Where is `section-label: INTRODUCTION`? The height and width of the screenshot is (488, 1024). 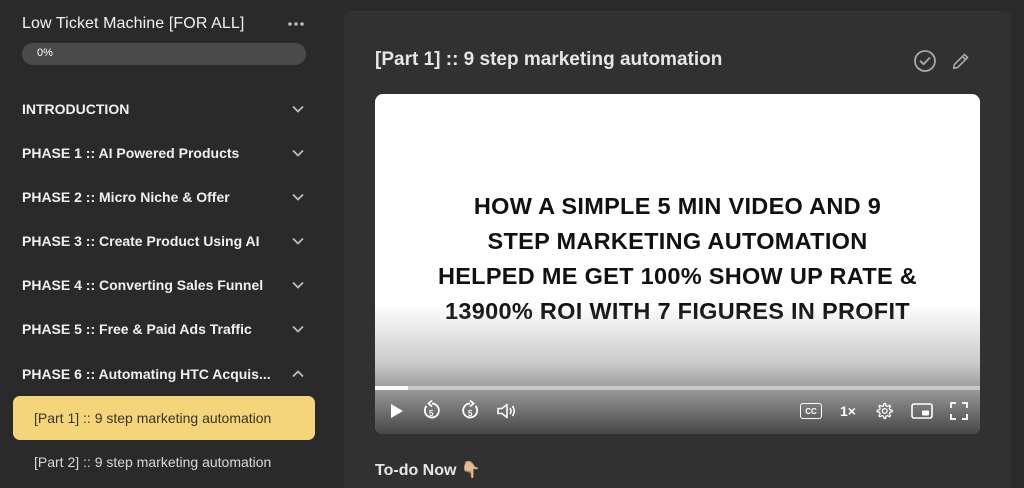
section-label: INTRODUCTION is located at coordinates (76, 109).